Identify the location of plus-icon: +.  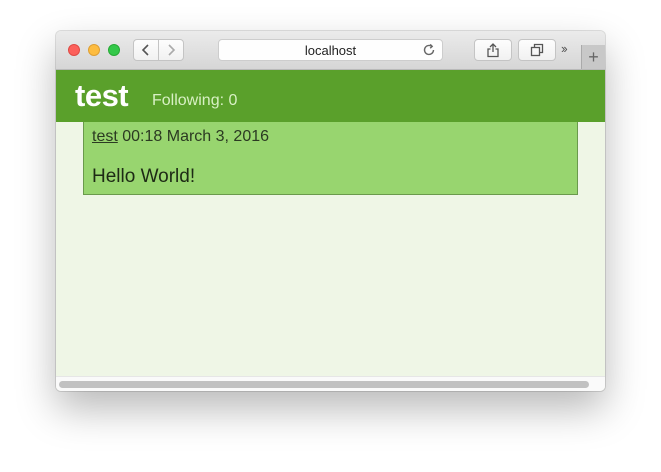
(593, 56).